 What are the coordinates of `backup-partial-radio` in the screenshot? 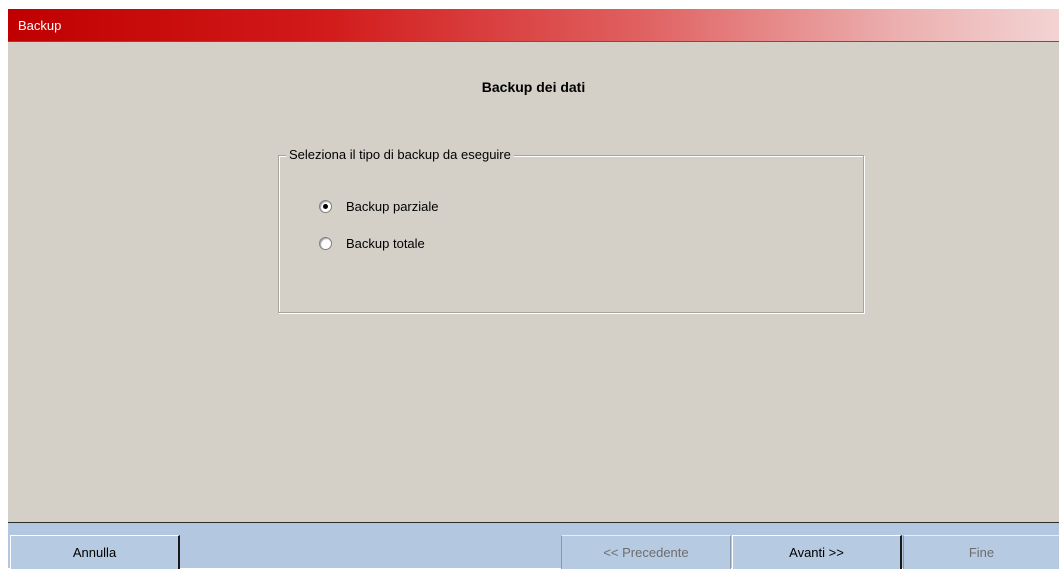 It's located at (325, 206).